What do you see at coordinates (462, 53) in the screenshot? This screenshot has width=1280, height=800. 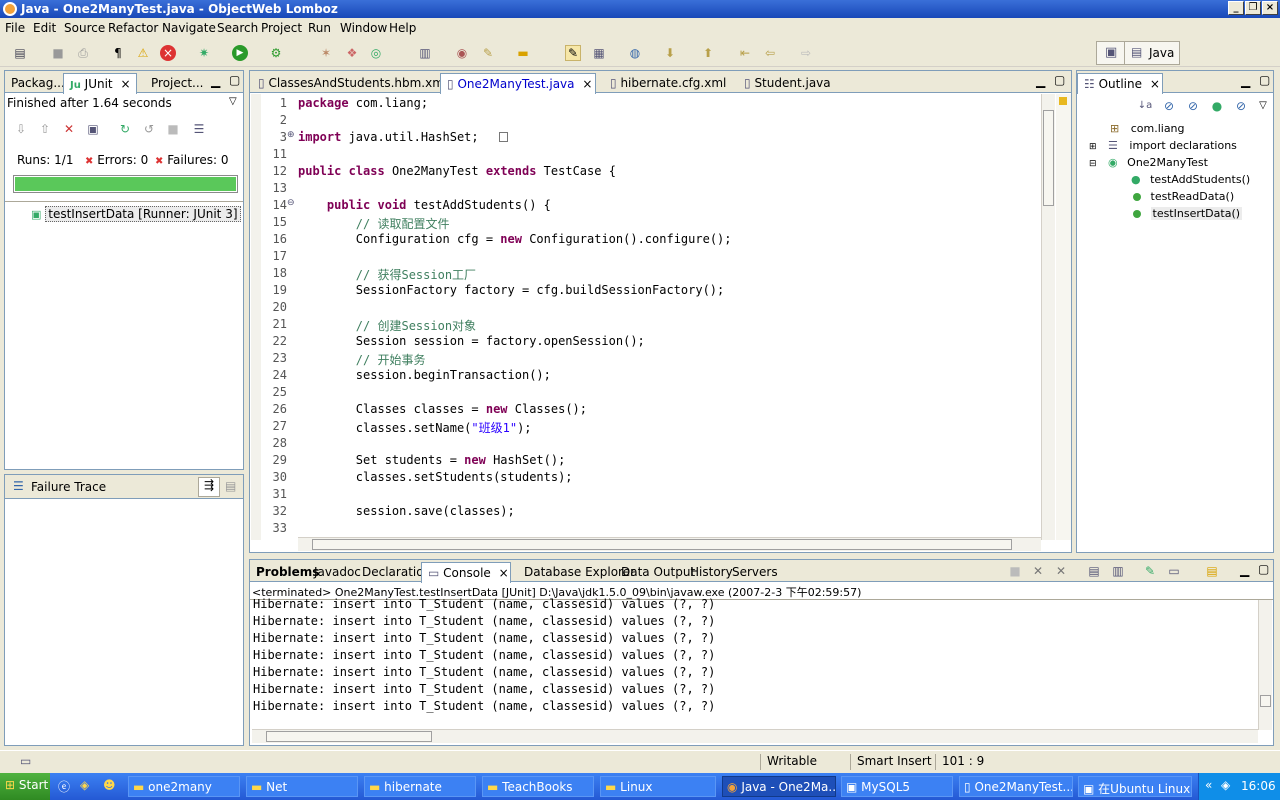 I see `db-icon: ◉` at bounding box center [462, 53].